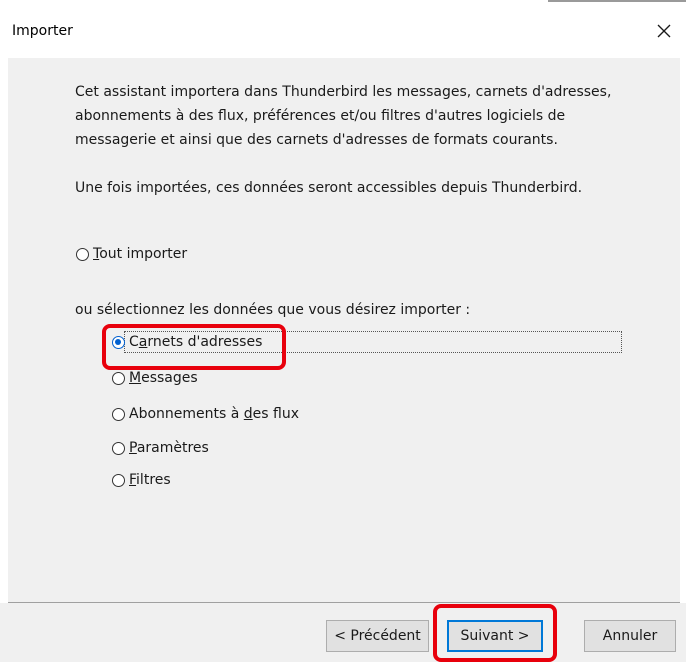 The image size is (686, 662). I want to click on back-button: < Précédent, so click(377, 636).